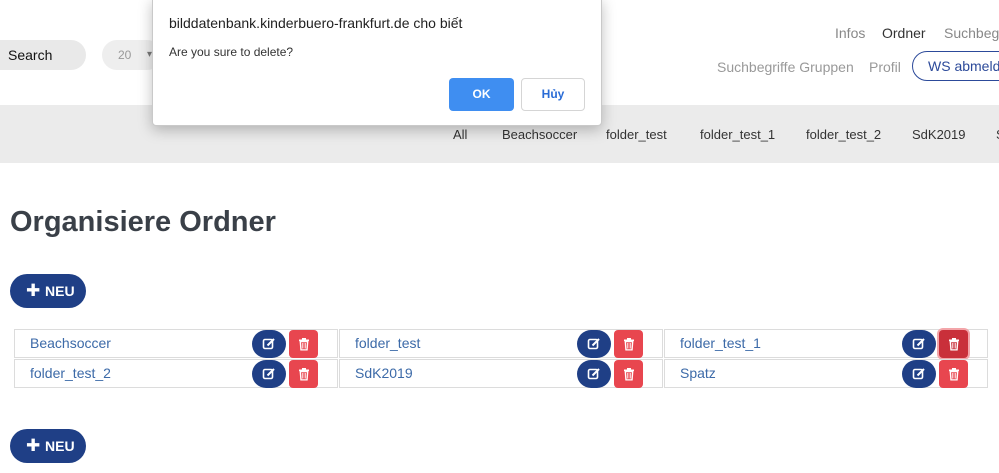  I want to click on folder-cell: SdK2019, so click(501, 373).